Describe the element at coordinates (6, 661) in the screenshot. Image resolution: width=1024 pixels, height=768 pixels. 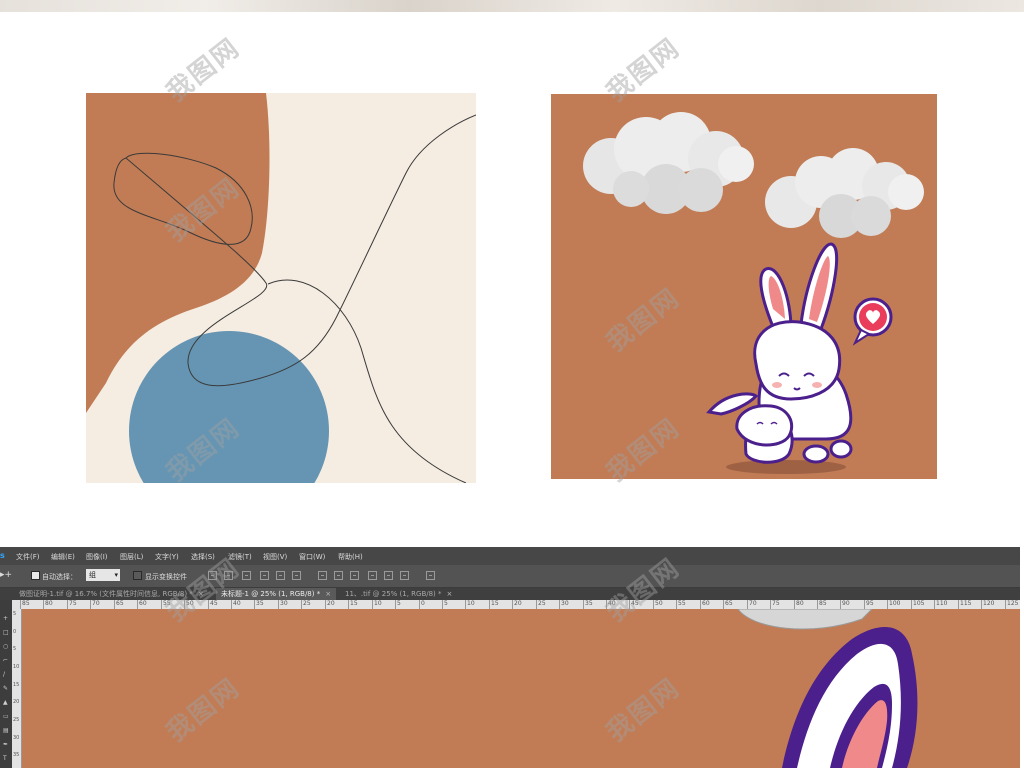
I see `crop-tool-icon: ⌐` at that location.